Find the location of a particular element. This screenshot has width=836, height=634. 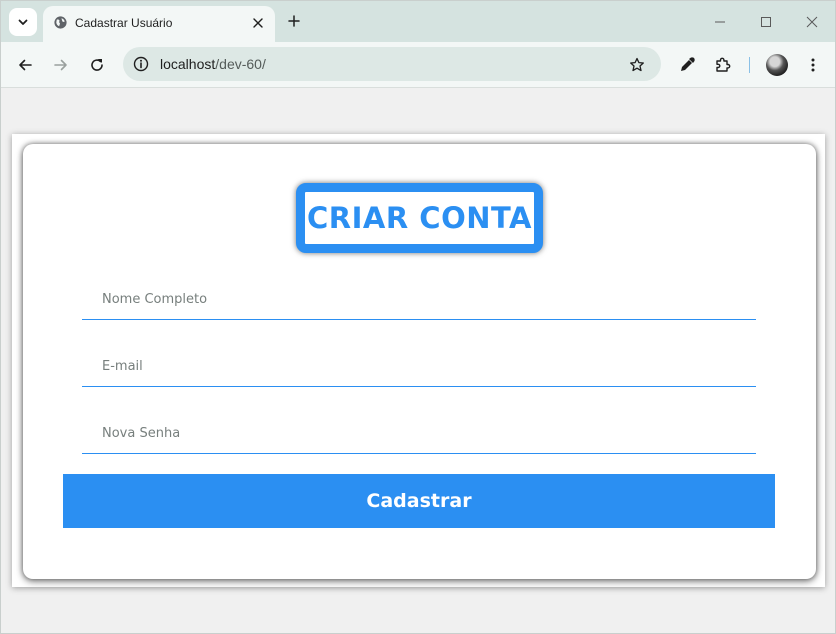

arrow-right-icon is located at coordinates (60, 65).